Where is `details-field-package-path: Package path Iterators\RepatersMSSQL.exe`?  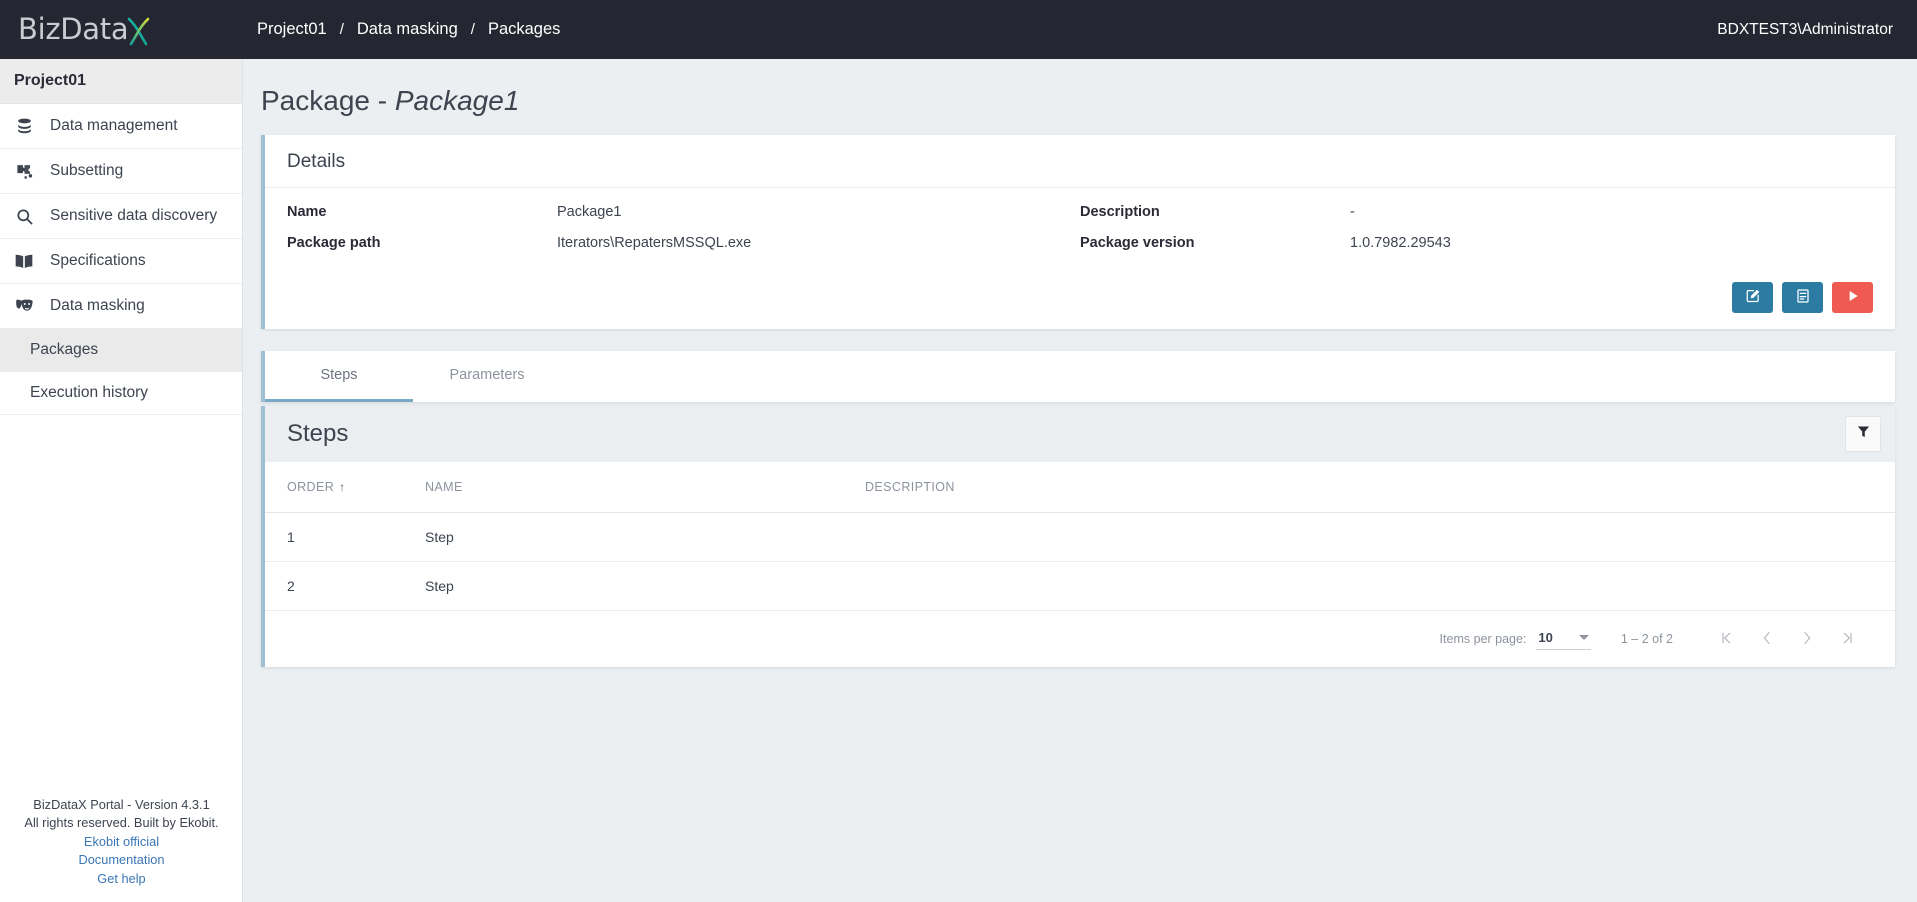
details-field-package-path: Package path Iterators\RepatersMSSQL.exe is located at coordinates (683, 243).